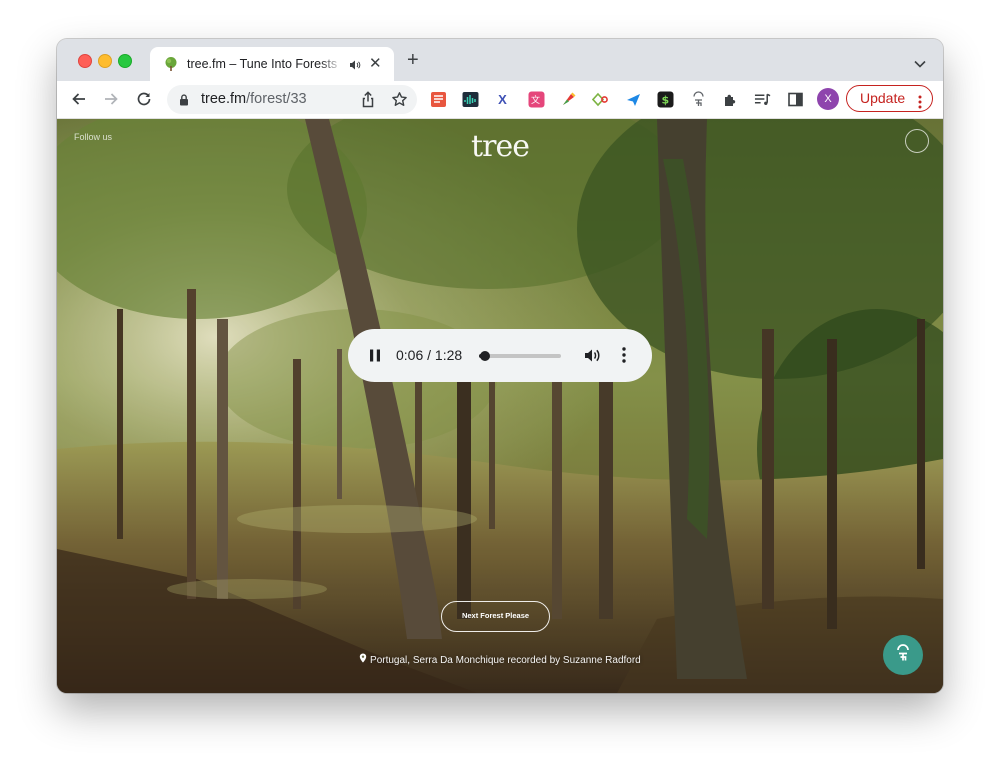 This screenshot has width=1000, height=769. Describe the element at coordinates (85, 61) in the screenshot. I see `close-window-button` at that location.